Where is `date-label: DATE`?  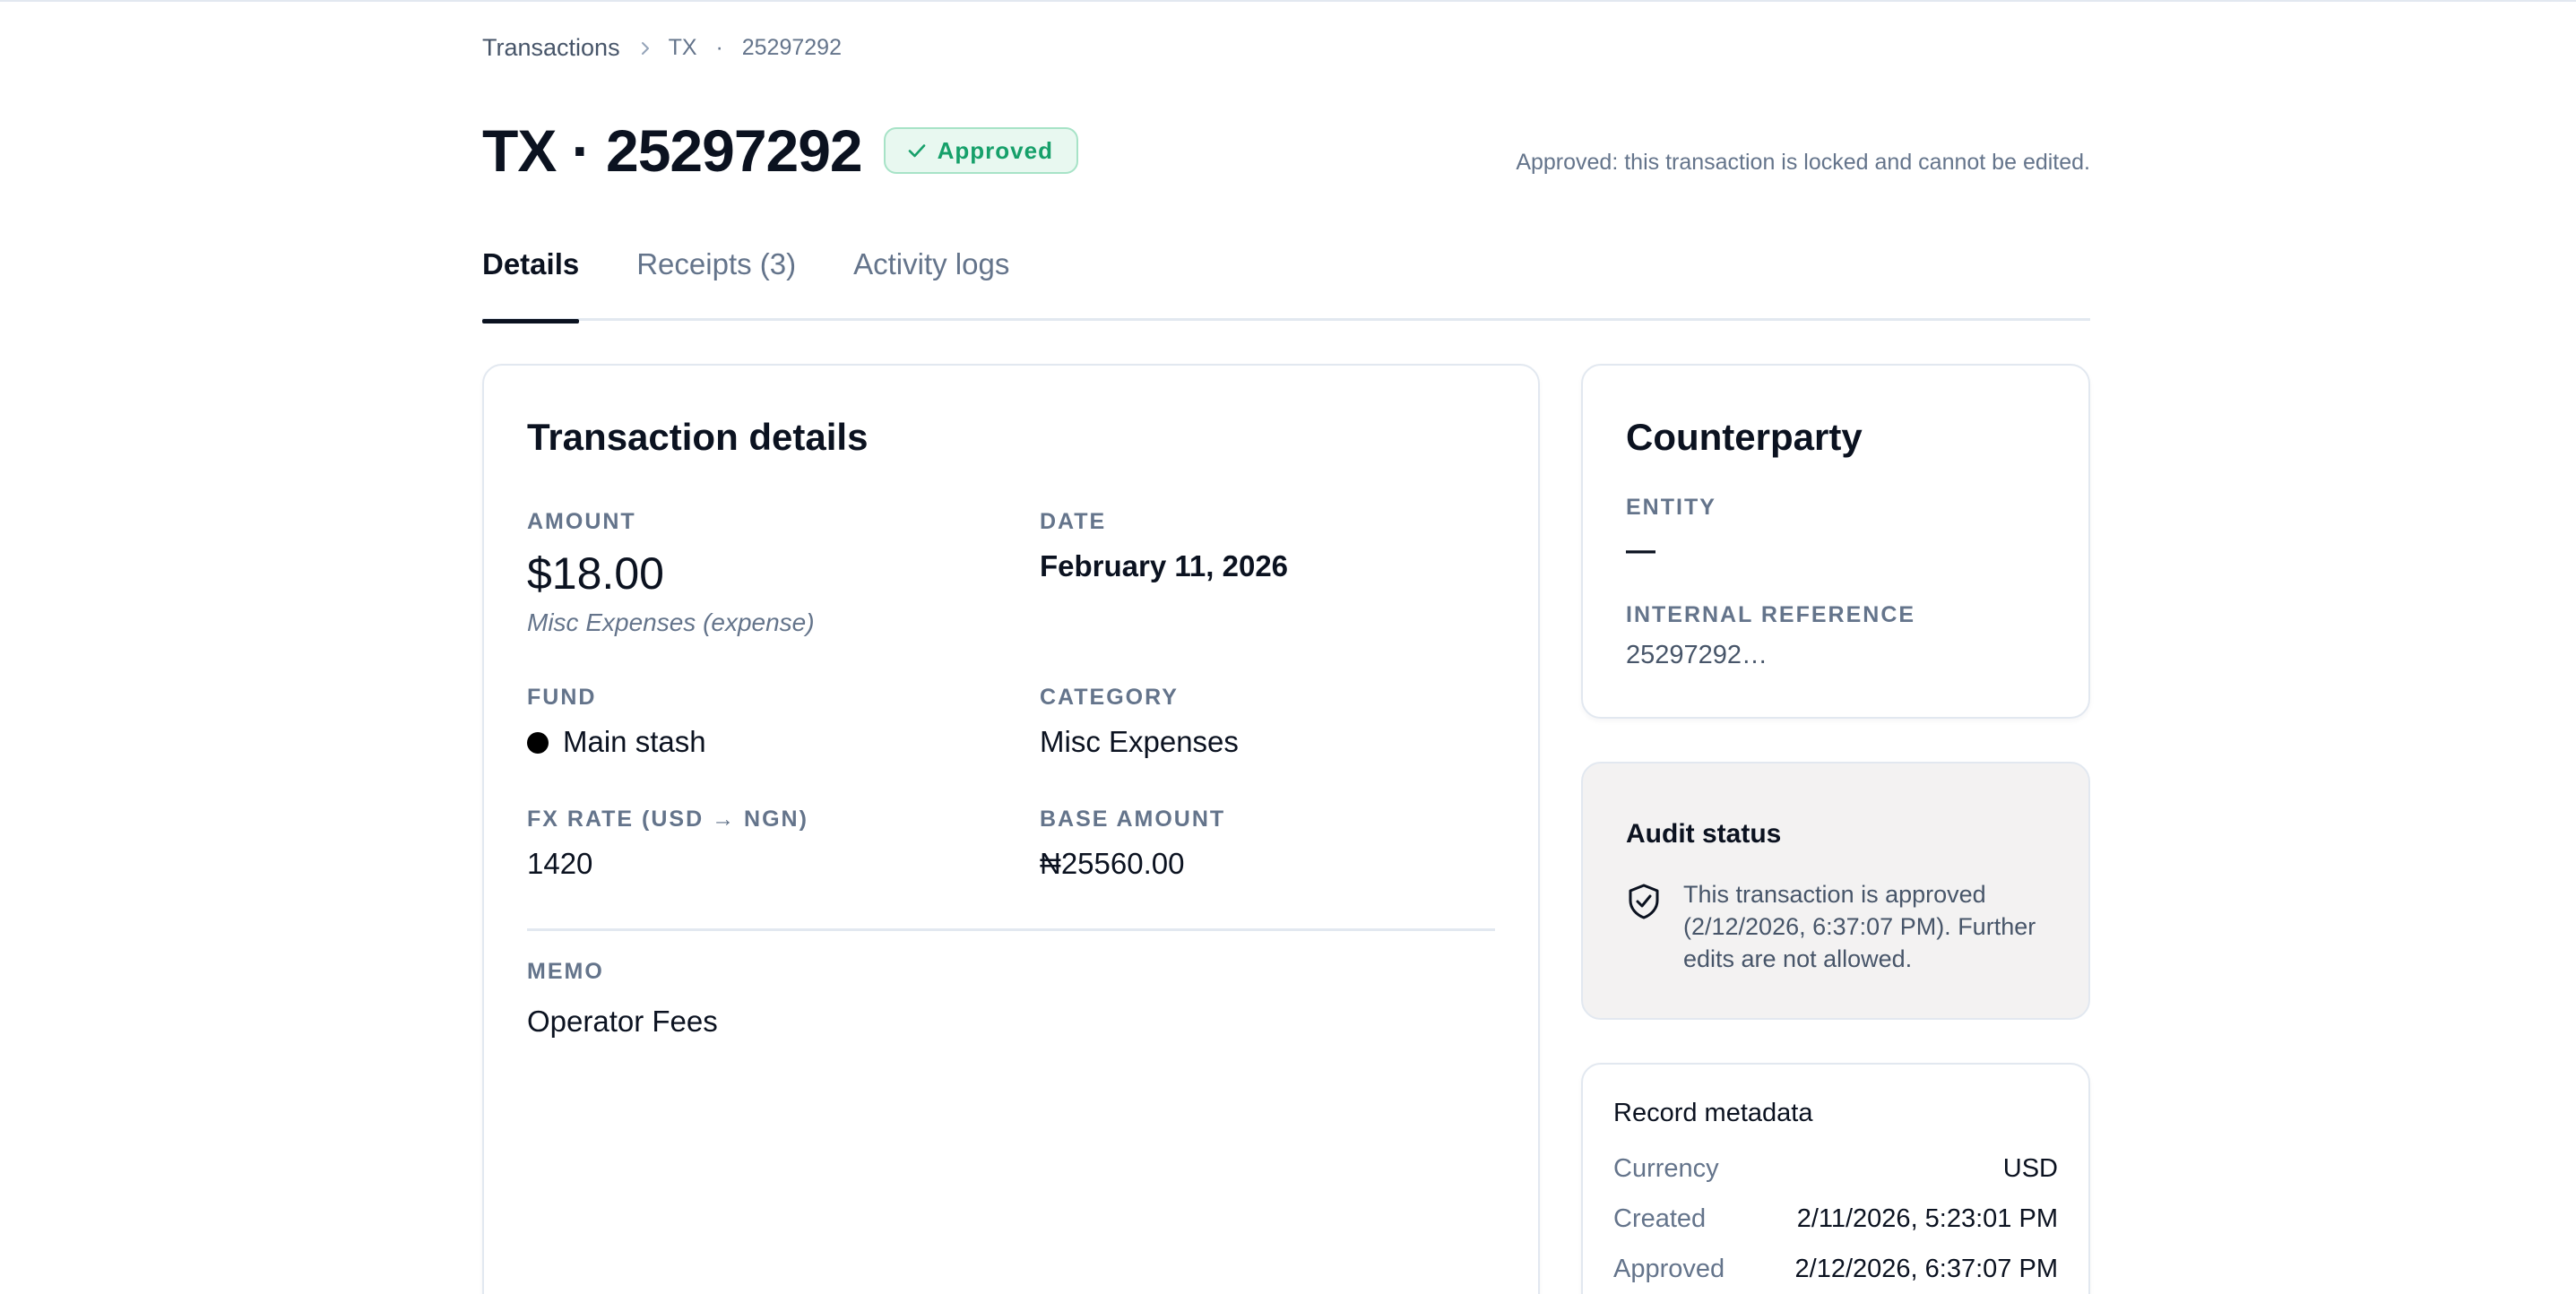 date-label: DATE is located at coordinates (1073, 521).